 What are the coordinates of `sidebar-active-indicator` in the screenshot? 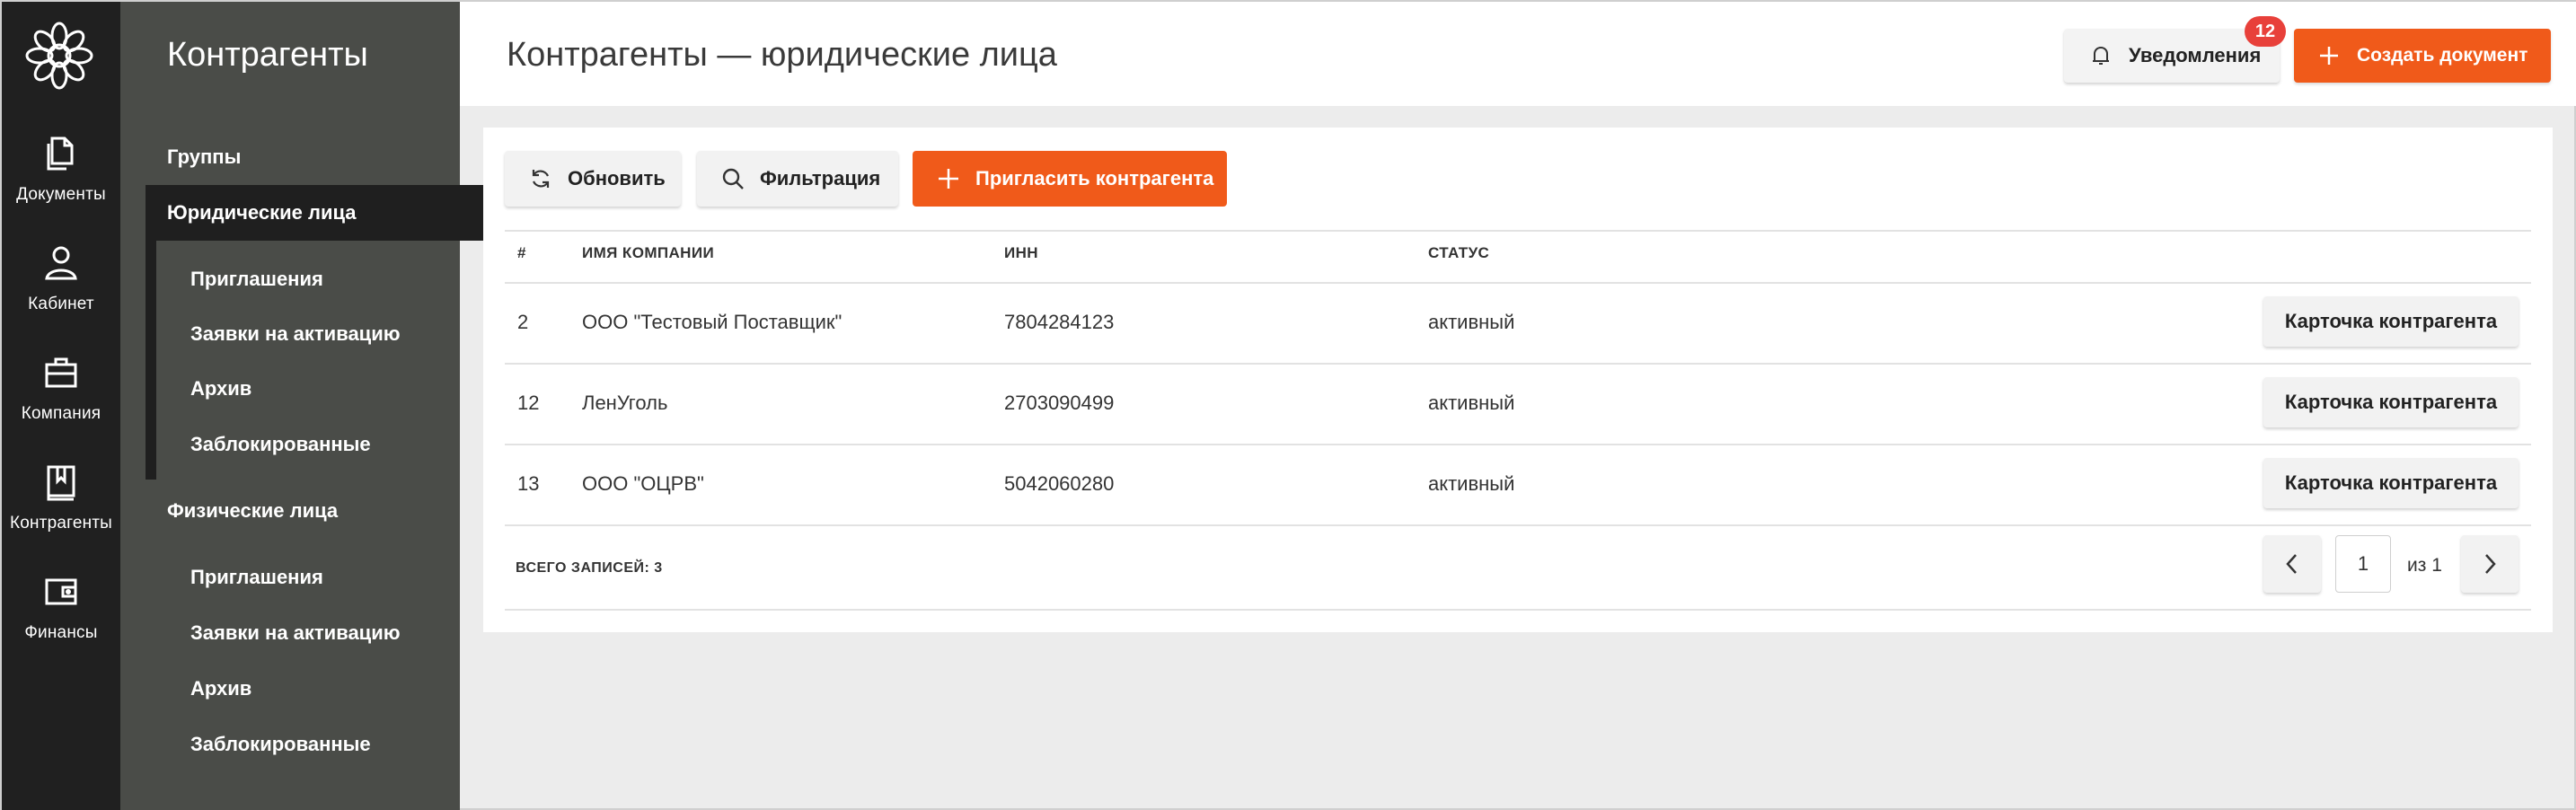 It's located at (151, 360).